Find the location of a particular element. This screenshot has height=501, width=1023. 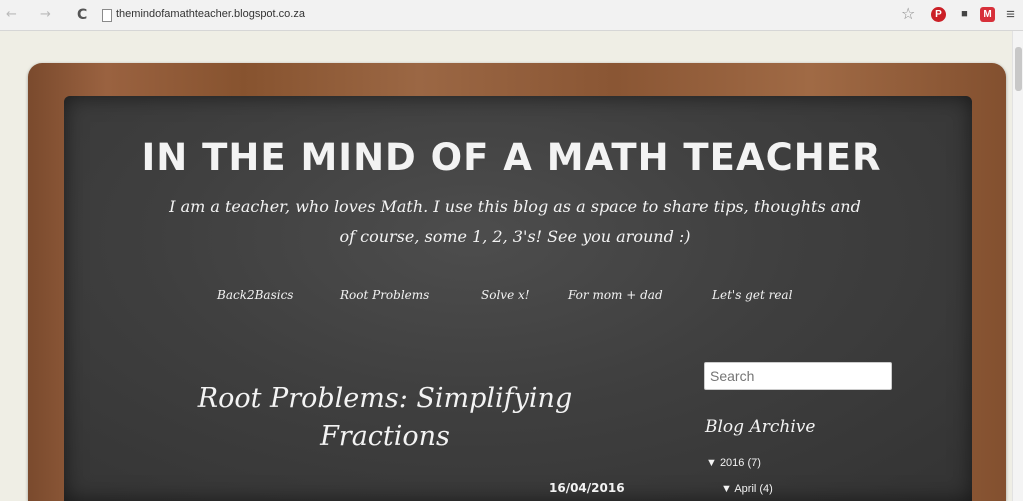

vertical-scrollbar is located at coordinates (1017, 266).